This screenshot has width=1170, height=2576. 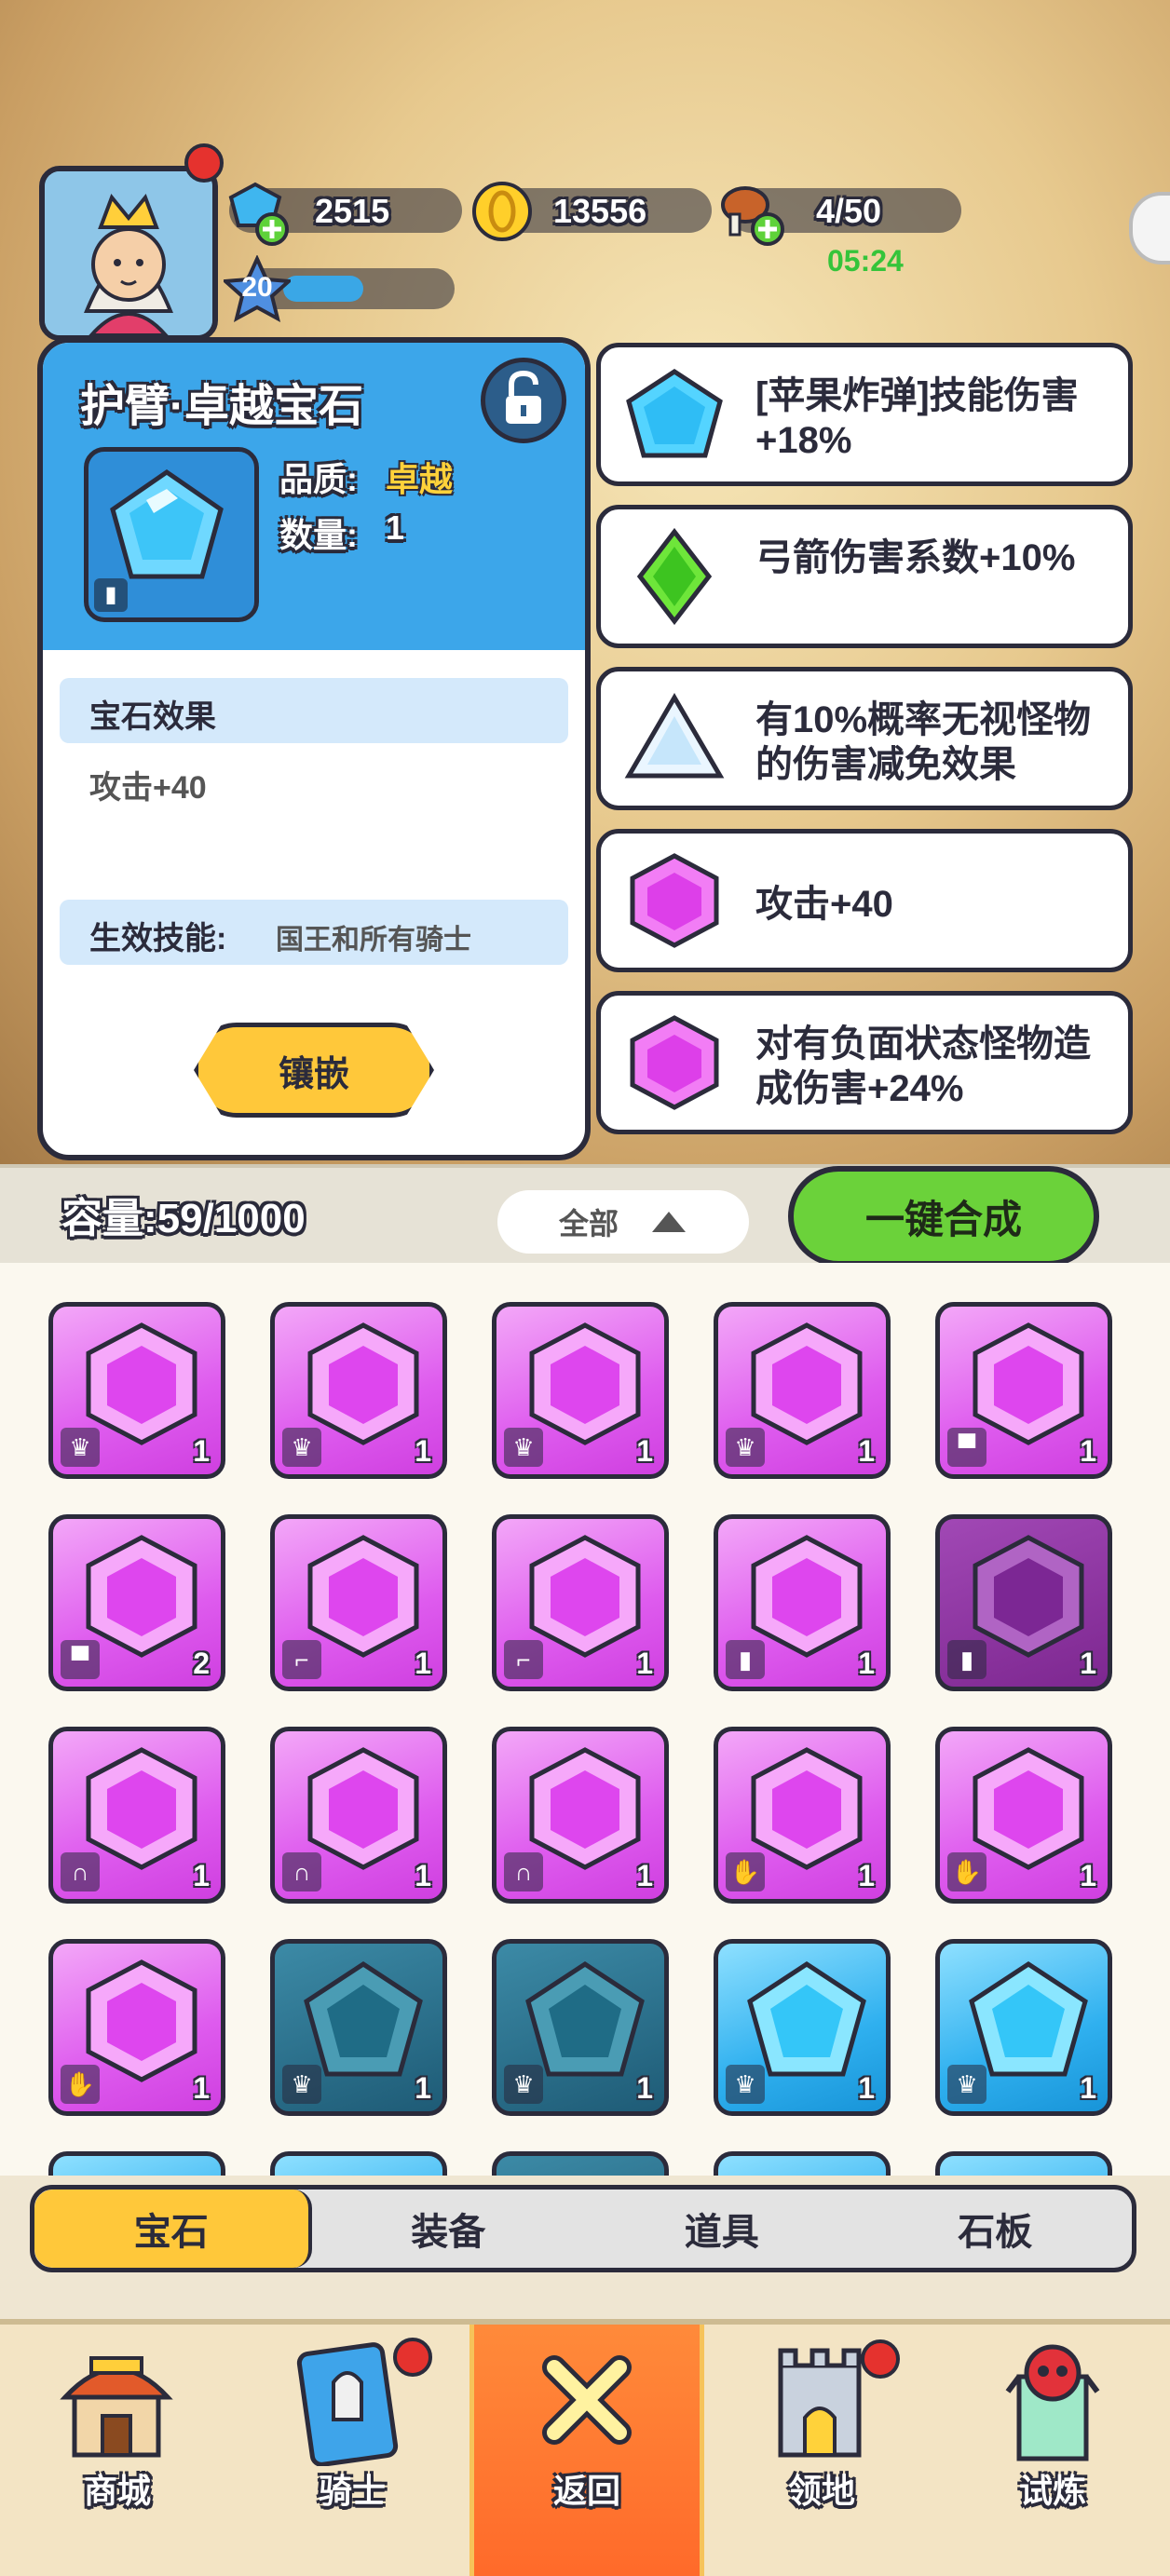 I want to click on white-triangle-gem-icon, so click(x=674, y=736).